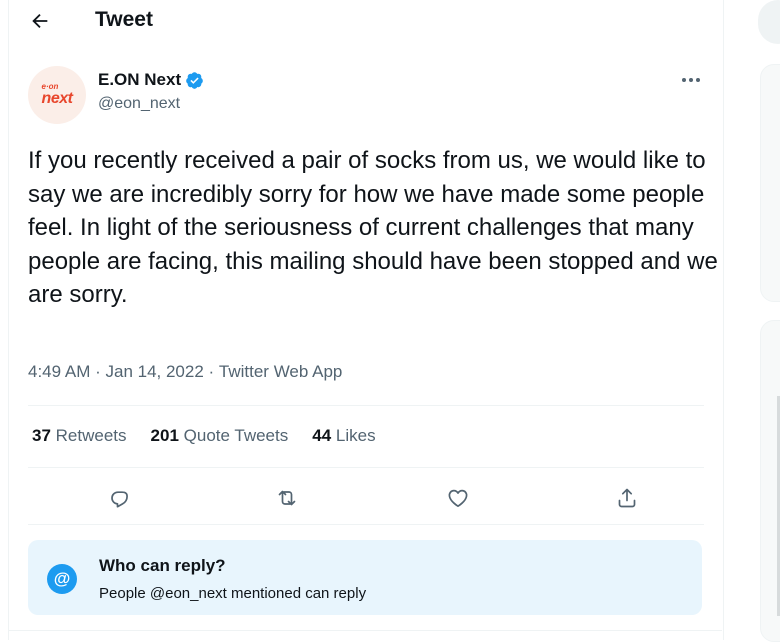 This screenshot has width=780, height=642. What do you see at coordinates (164, 435) in the screenshot?
I see `quote-tweets-count: 201` at bounding box center [164, 435].